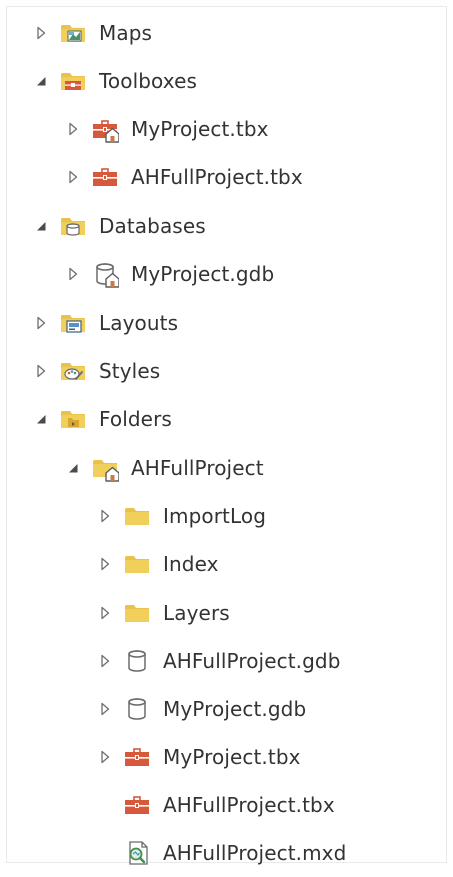  I want to click on tree-item-importlog: ImportLog, so click(226, 516).